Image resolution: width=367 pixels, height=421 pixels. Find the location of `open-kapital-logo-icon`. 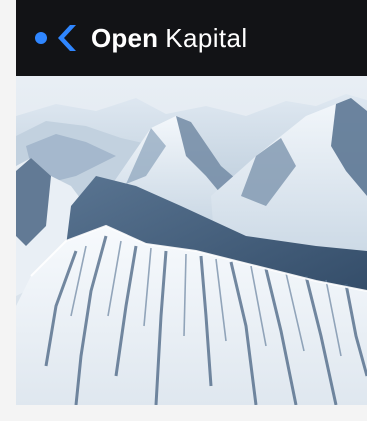

open-kapital-logo-icon is located at coordinates (57, 38).